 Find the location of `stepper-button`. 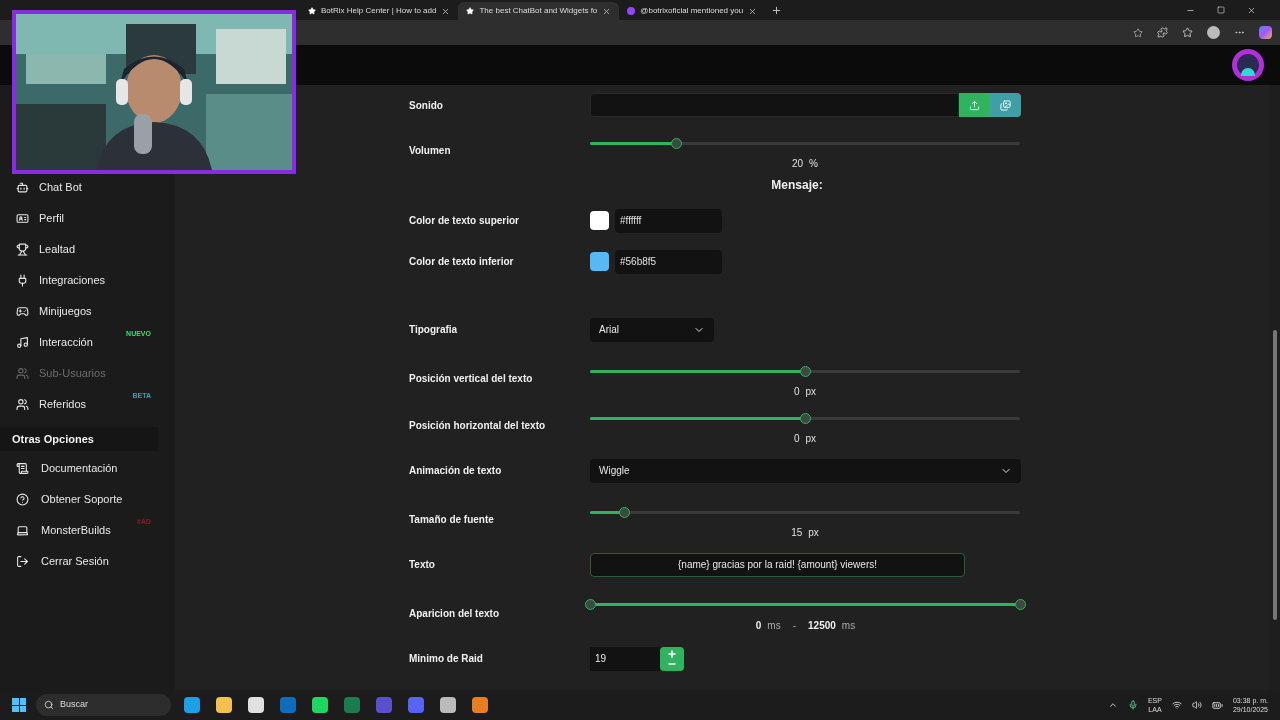

stepper-button is located at coordinates (672, 658).